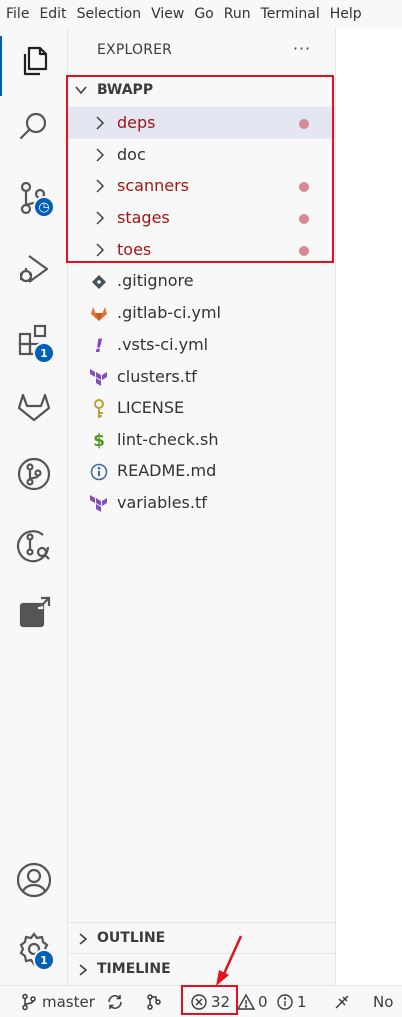  Describe the element at coordinates (99, 314) in the screenshot. I see `gitlab-fox-icon` at that location.